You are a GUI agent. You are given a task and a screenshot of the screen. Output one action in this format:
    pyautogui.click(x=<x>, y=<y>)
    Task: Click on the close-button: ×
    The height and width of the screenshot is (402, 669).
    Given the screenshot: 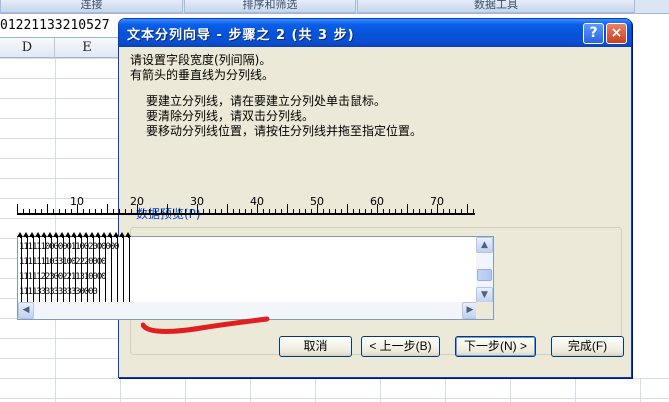 What is the action you would take?
    pyautogui.click(x=616, y=33)
    